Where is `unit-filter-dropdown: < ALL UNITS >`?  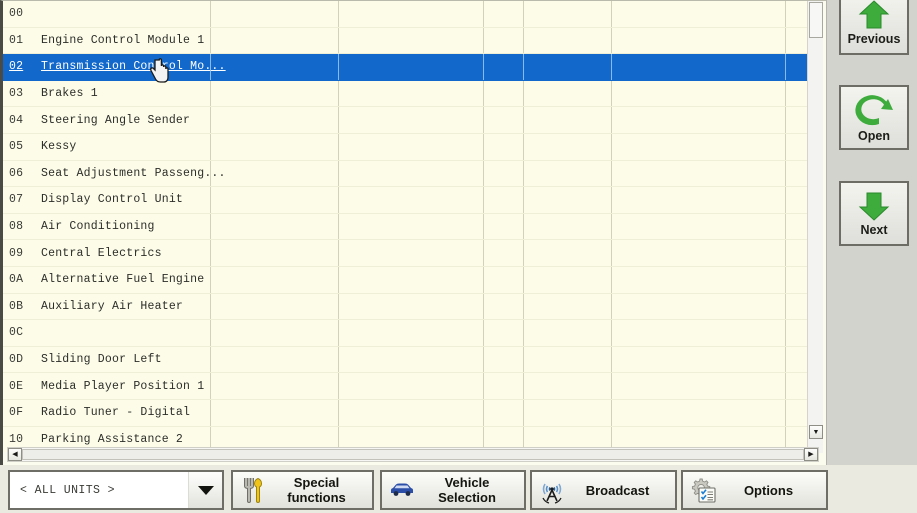
unit-filter-dropdown: < ALL UNITS > is located at coordinates (116, 490).